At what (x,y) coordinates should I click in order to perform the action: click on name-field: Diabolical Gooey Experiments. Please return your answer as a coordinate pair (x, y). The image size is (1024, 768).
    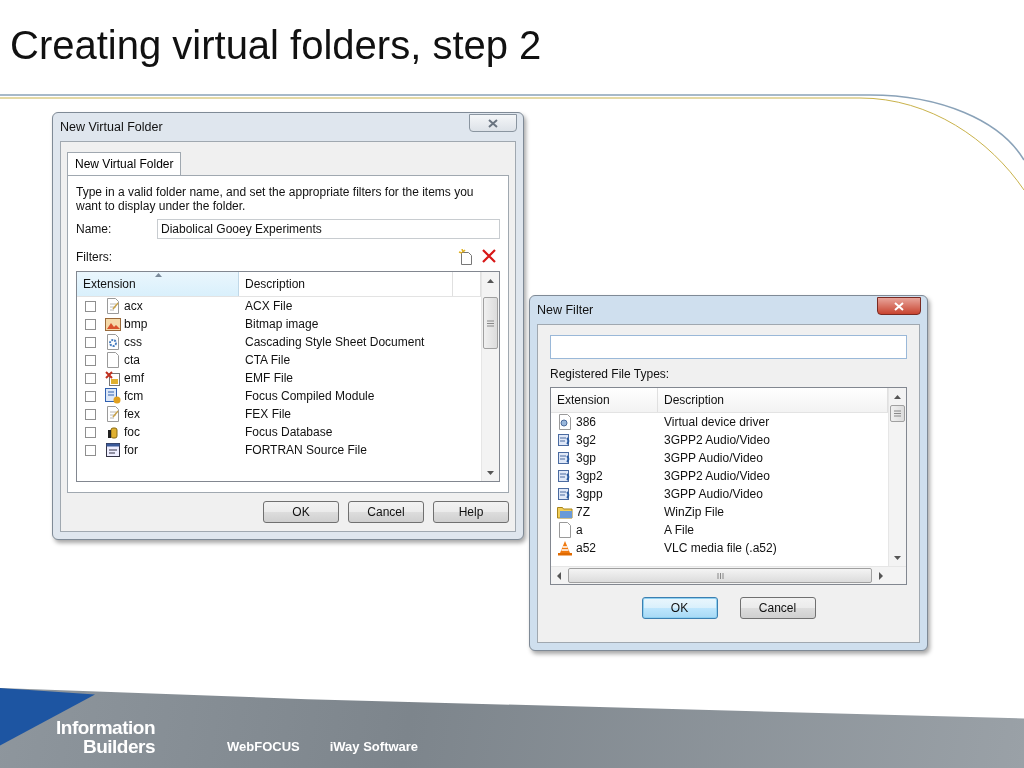
    Looking at the image, I should click on (328, 229).